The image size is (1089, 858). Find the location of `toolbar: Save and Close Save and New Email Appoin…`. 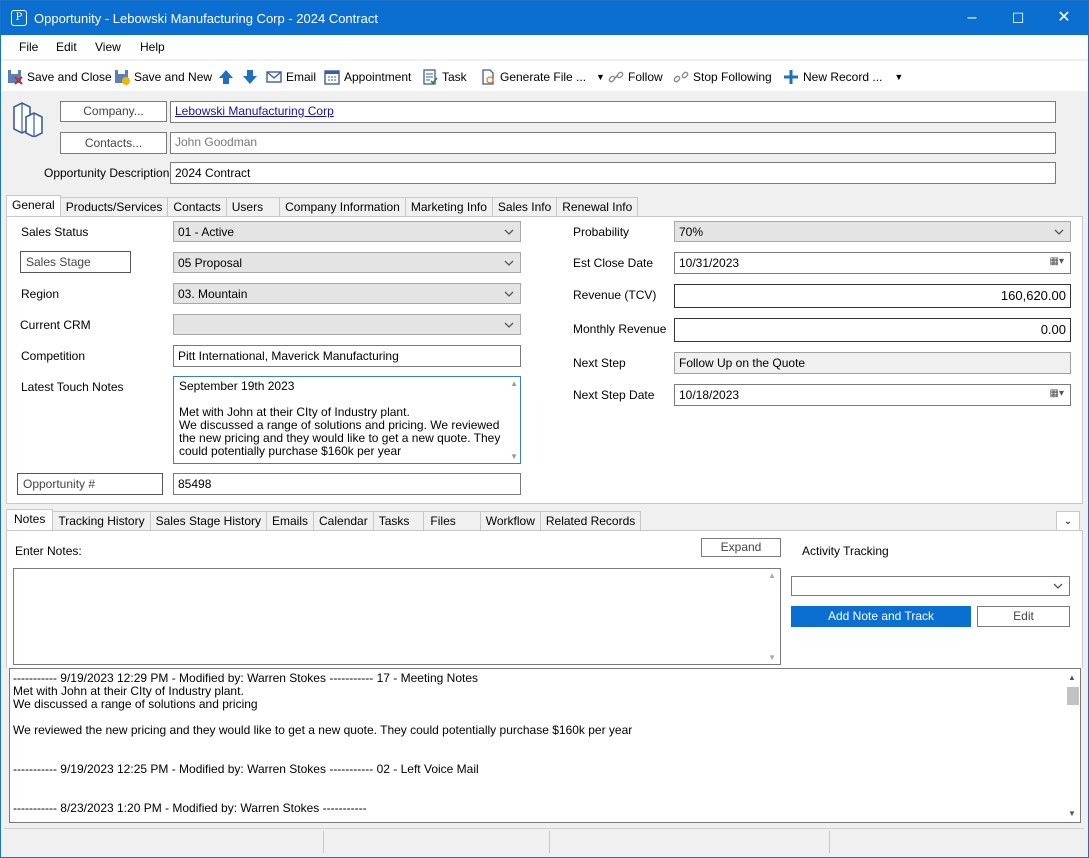

toolbar: Save and Close Save and New Email Appoin… is located at coordinates (544, 76).